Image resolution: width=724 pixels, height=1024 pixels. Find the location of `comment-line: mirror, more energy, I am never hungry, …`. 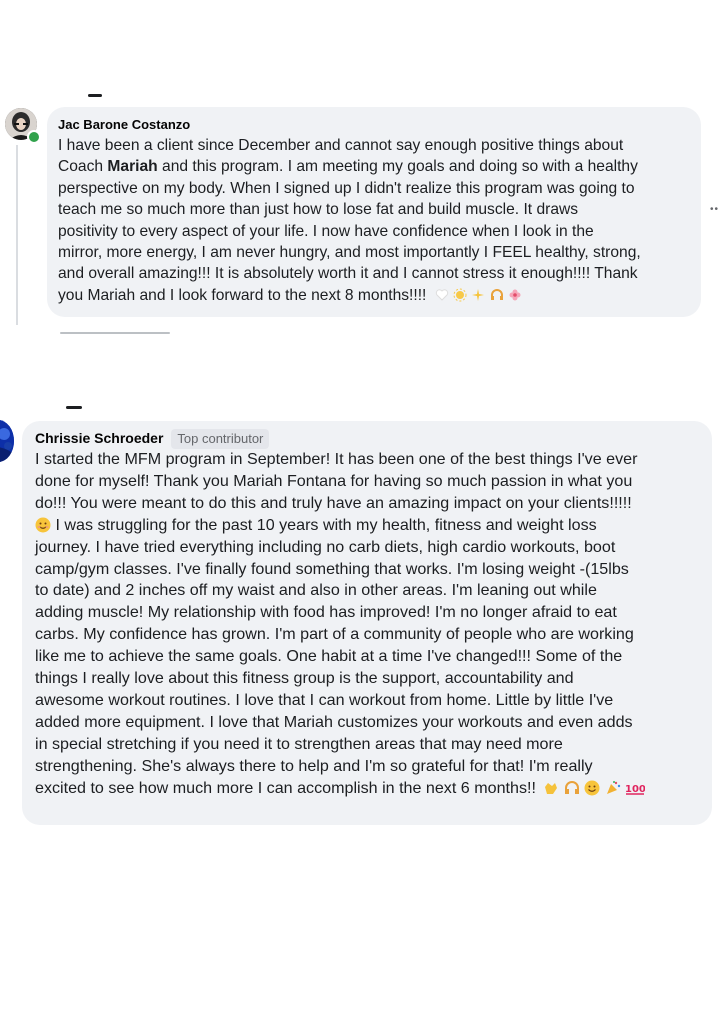

comment-line: mirror, more energy, I am never hungry, … is located at coordinates (349, 253).